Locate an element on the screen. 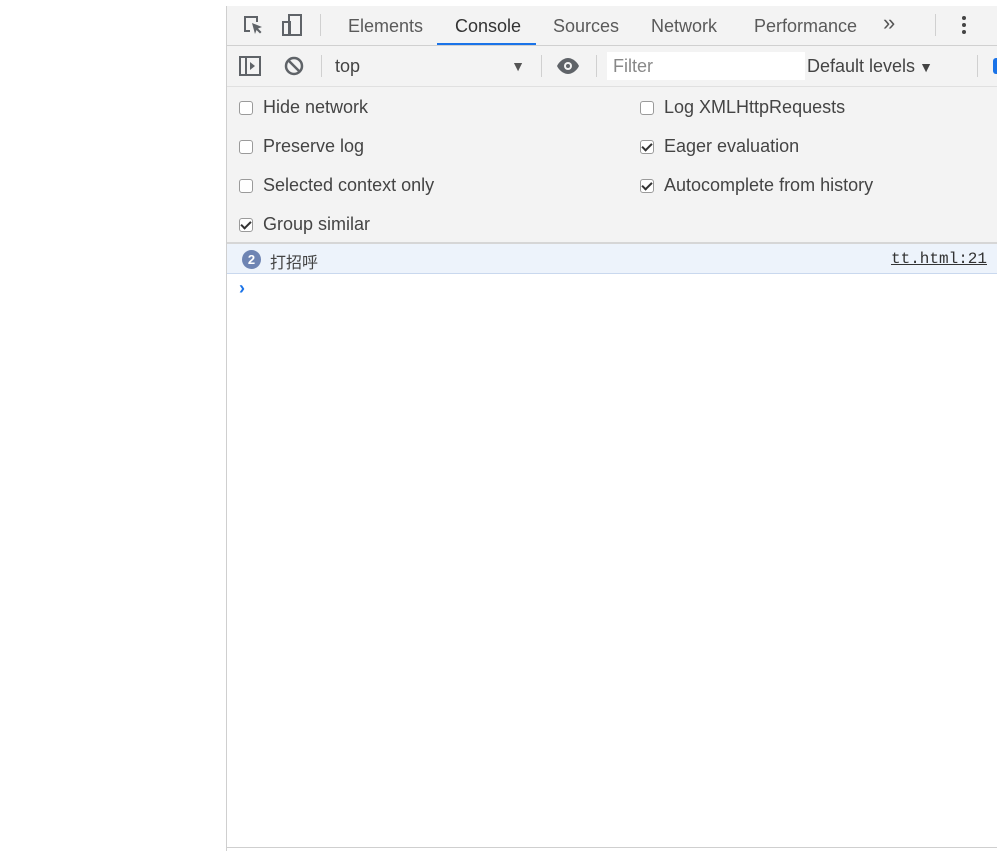 The height and width of the screenshot is (851, 997). log-levels-dropdown: Default levels ▼ is located at coordinates (870, 66).